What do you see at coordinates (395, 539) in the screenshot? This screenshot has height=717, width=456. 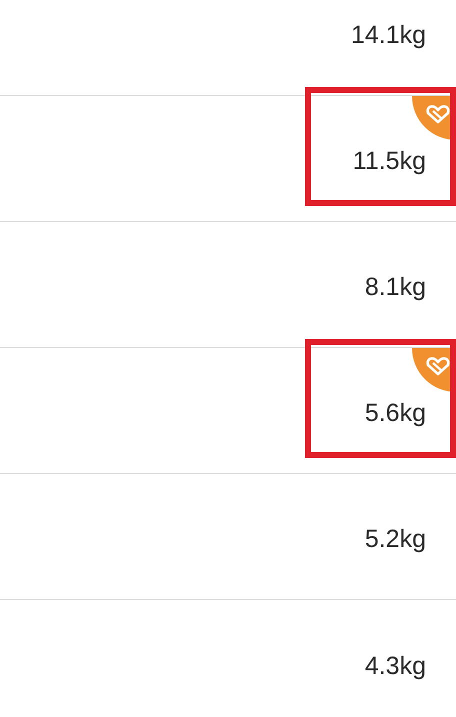 I see `weight-value: 5.2kg` at bounding box center [395, 539].